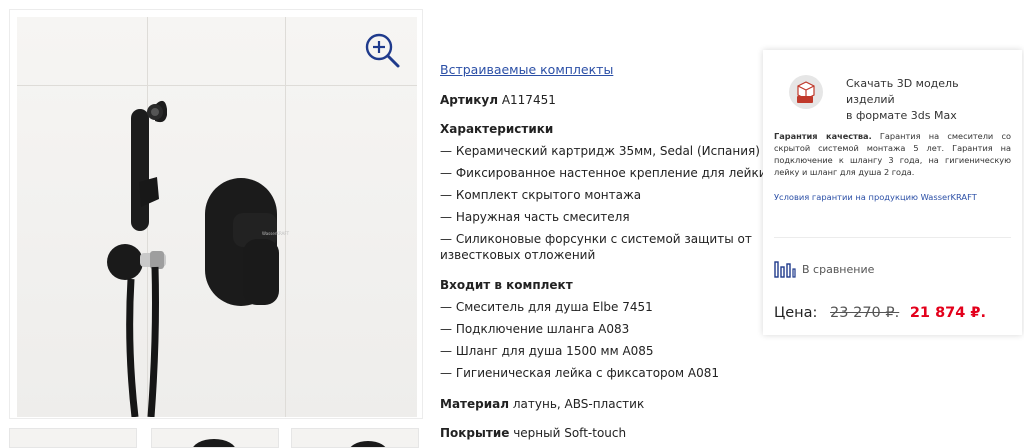 The height and width of the screenshot is (448, 1024). I want to click on old-price: 23 270 ₽., so click(865, 313).